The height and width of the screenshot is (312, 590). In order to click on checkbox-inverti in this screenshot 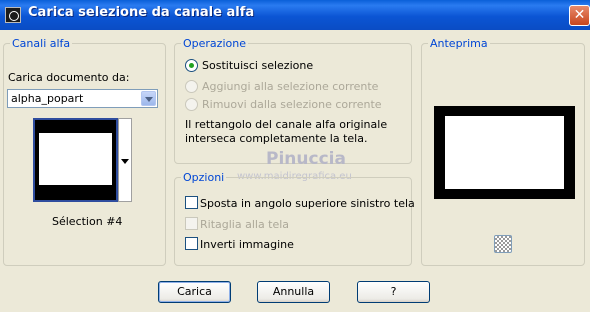, I will do `click(191, 243)`.